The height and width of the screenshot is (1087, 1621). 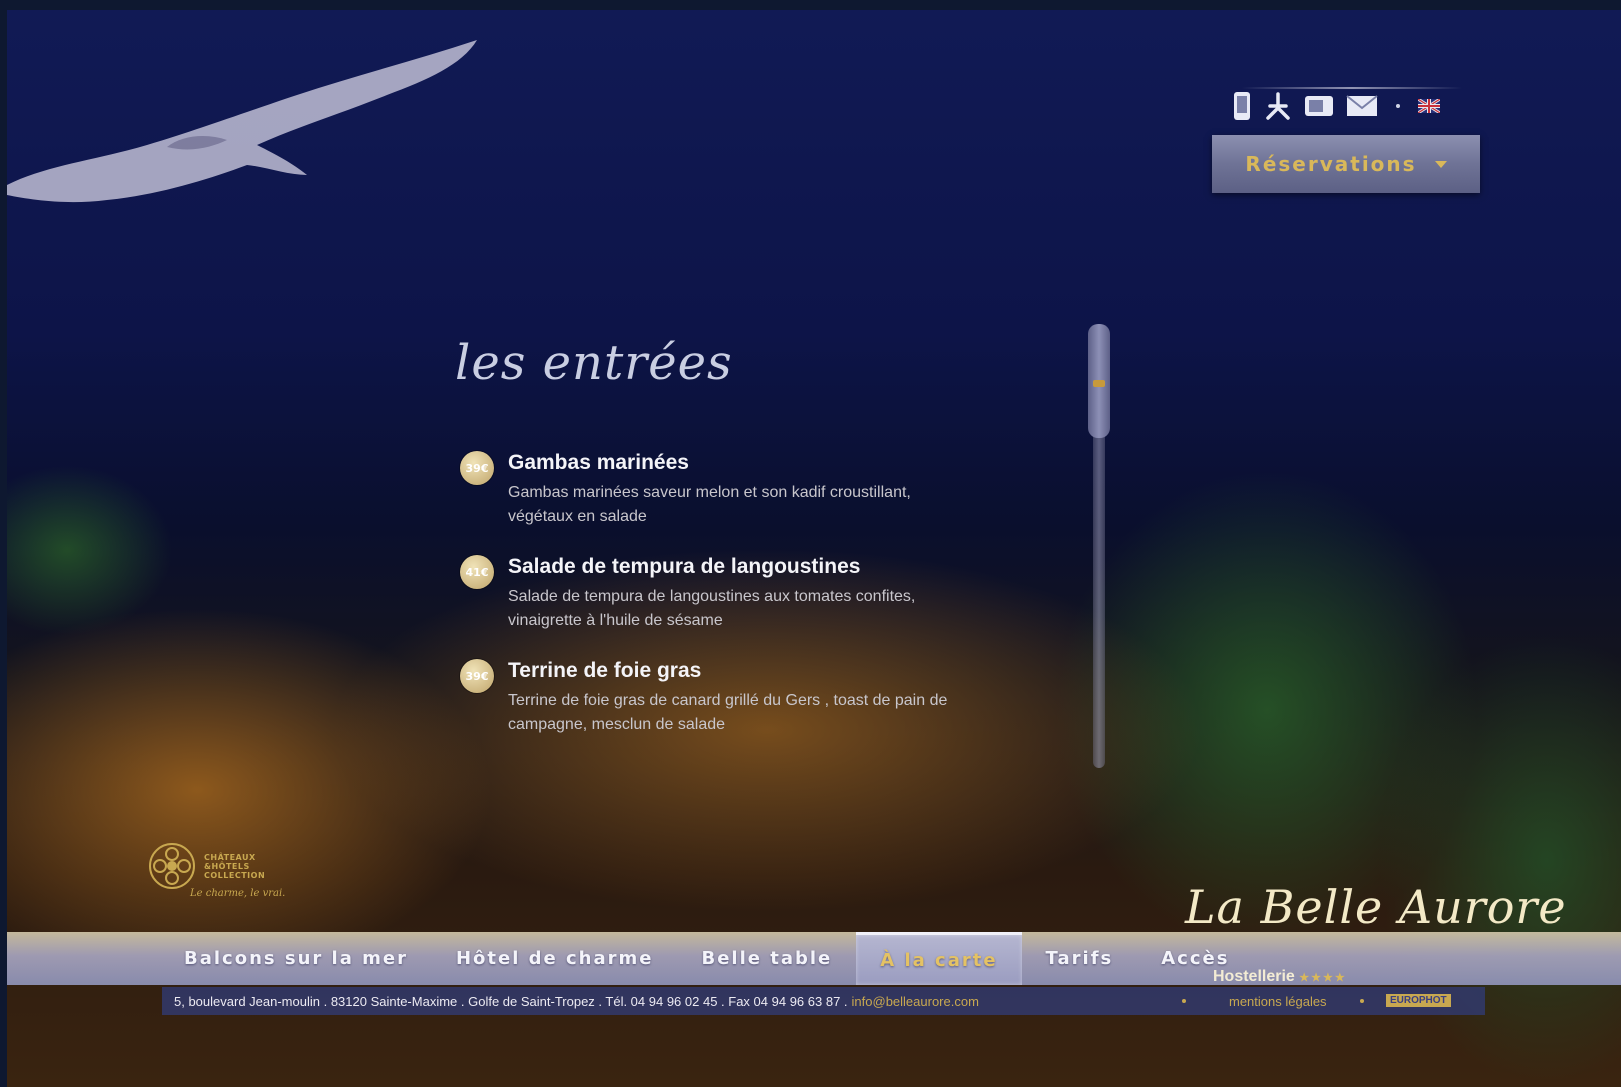 I want to click on brand-subtitle-text: Hostellerie, so click(x=1254, y=976).